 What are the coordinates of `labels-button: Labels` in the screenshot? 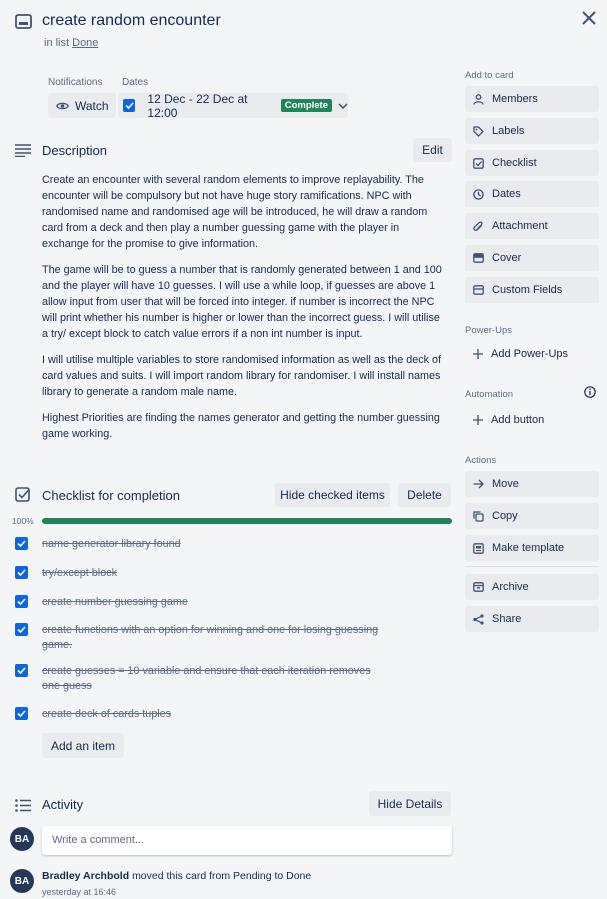 It's located at (532, 131).